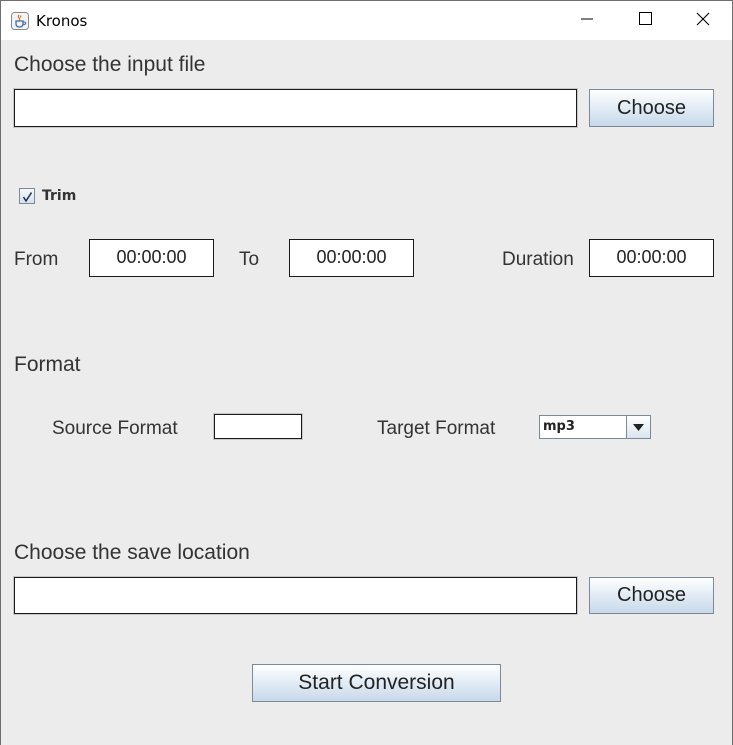 The width and height of the screenshot is (733, 745). I want to click on close-icon, so click(703, 21).